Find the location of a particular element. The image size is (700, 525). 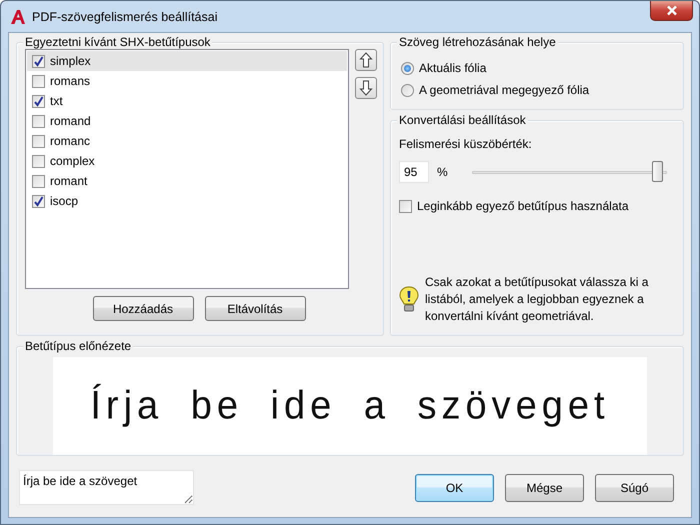

threshold-slider is located at coordinates (569, 172).